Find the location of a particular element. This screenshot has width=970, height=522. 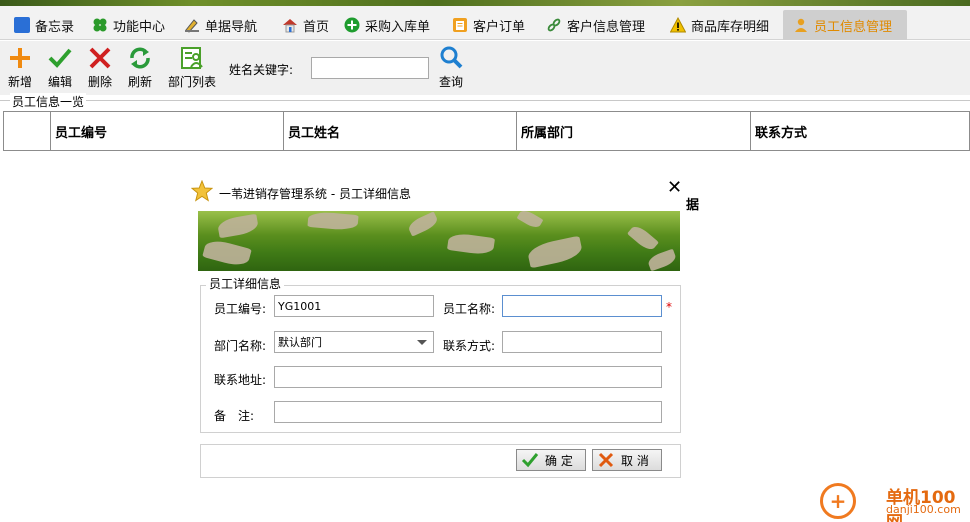

tab-label: 首页 is located at coordinates (316, 27).